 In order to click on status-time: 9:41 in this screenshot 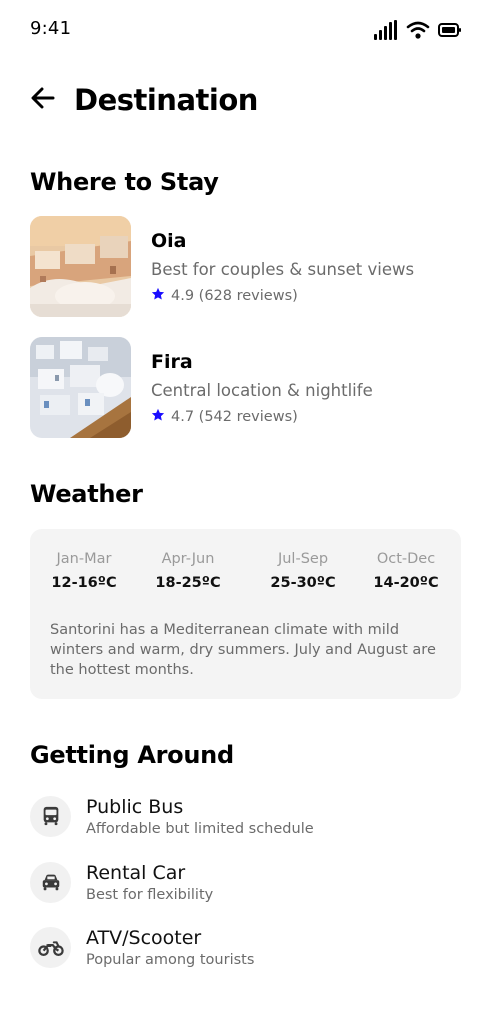, I will do `click(51, 28)`.